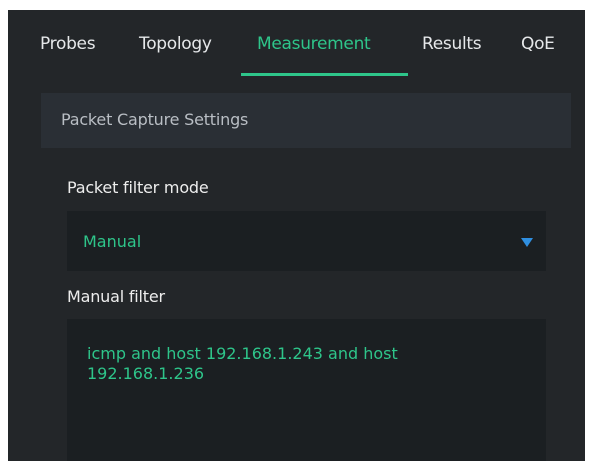  What do you see at coordinates (452, 56) in the screenshot?
I see `tab-results: Results` at bounding box center [452, 56].